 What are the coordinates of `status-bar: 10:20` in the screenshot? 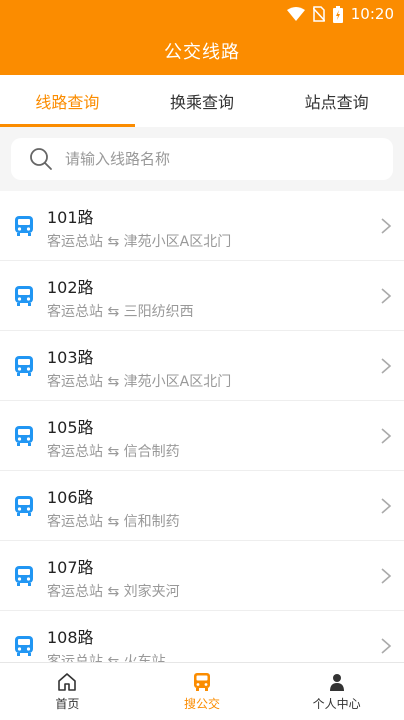 It's located at (340, 14).